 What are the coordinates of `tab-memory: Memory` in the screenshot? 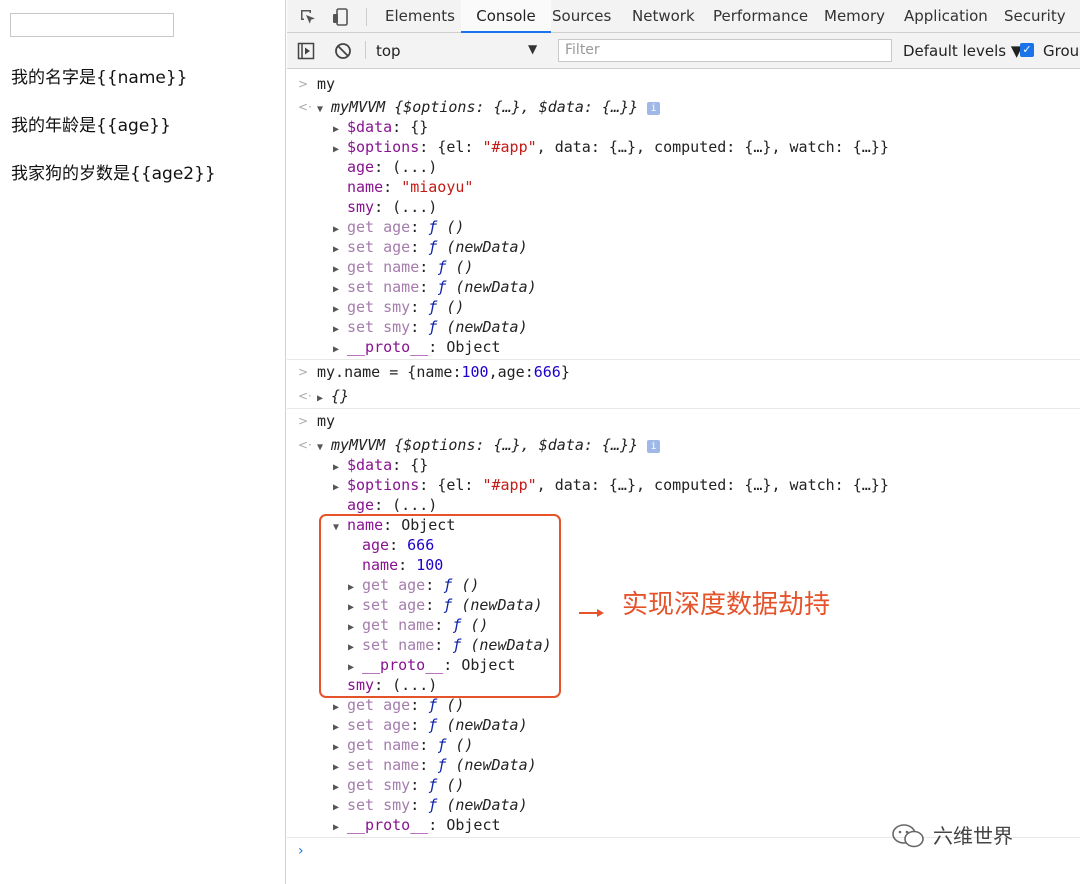 It's located at (854, 16).